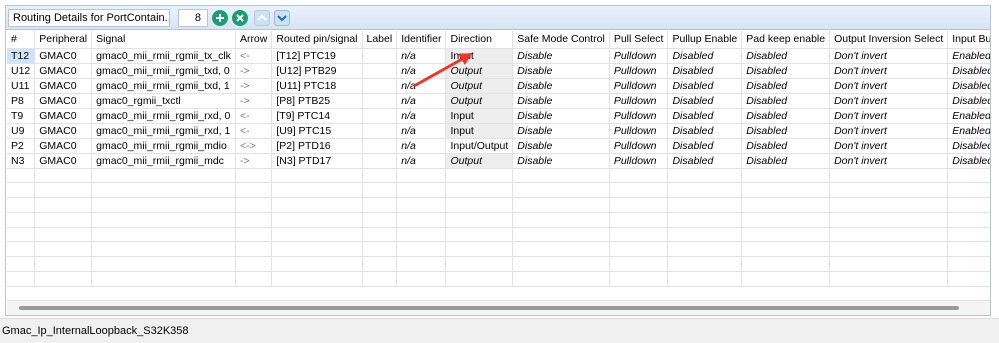  Describe the element at coordinates (479, 161) in the screenshot. I see `table-cell: Output` at that location.